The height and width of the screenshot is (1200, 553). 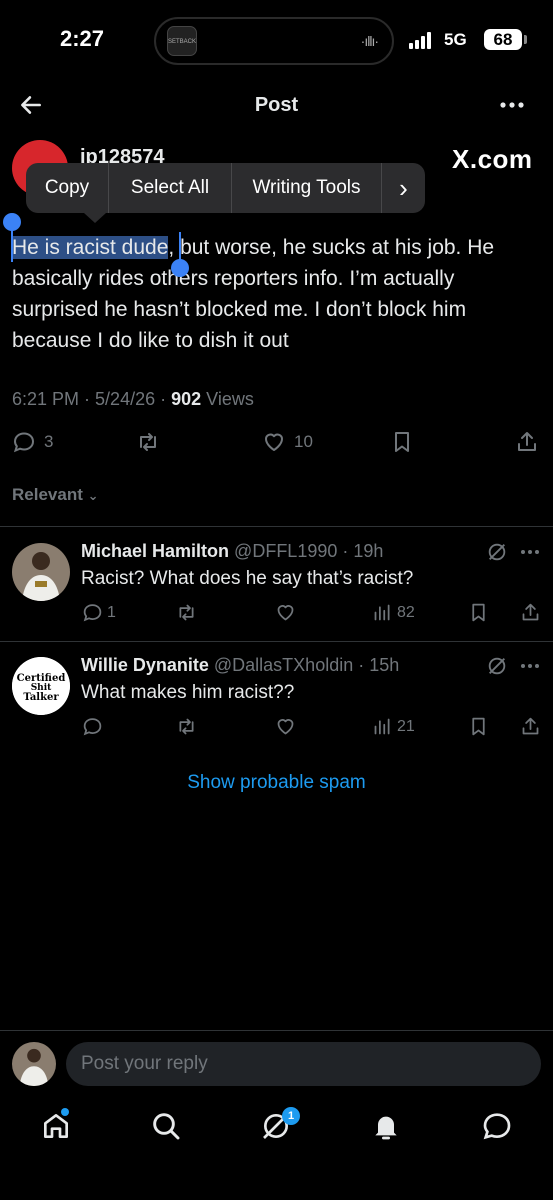 What do you see at coordinates (403, 188) in the screenshot?
I see `more-actions-chevron-icon: ›` at bounding box center [403, 188].